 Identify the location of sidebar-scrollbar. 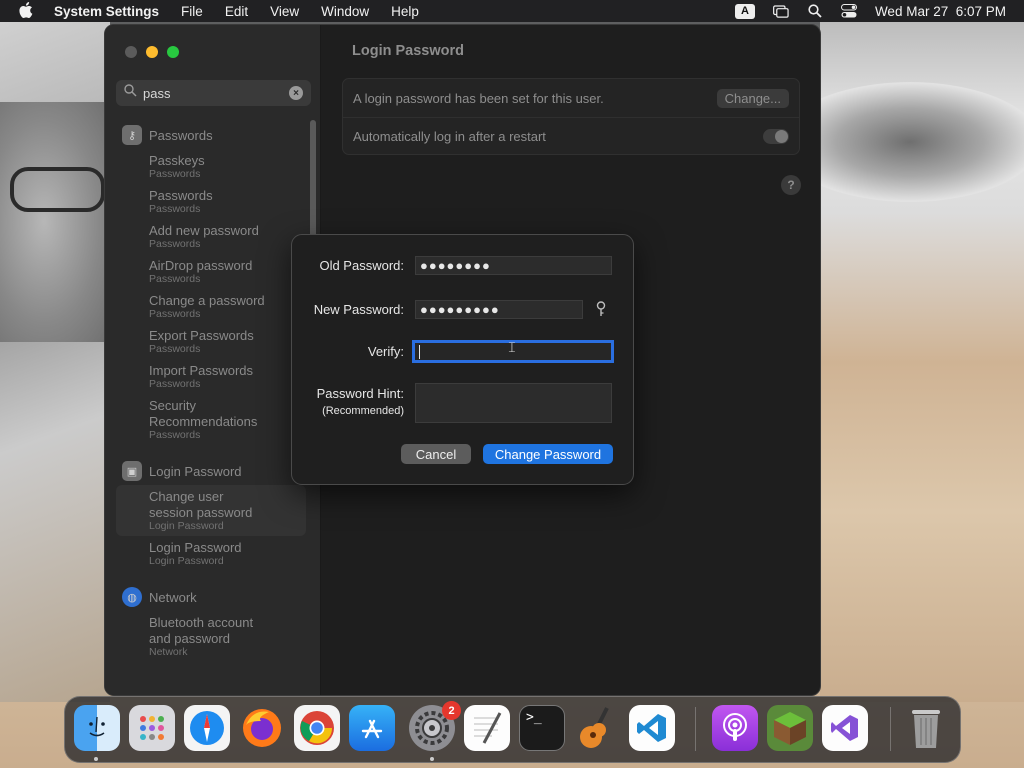
(313, 180).